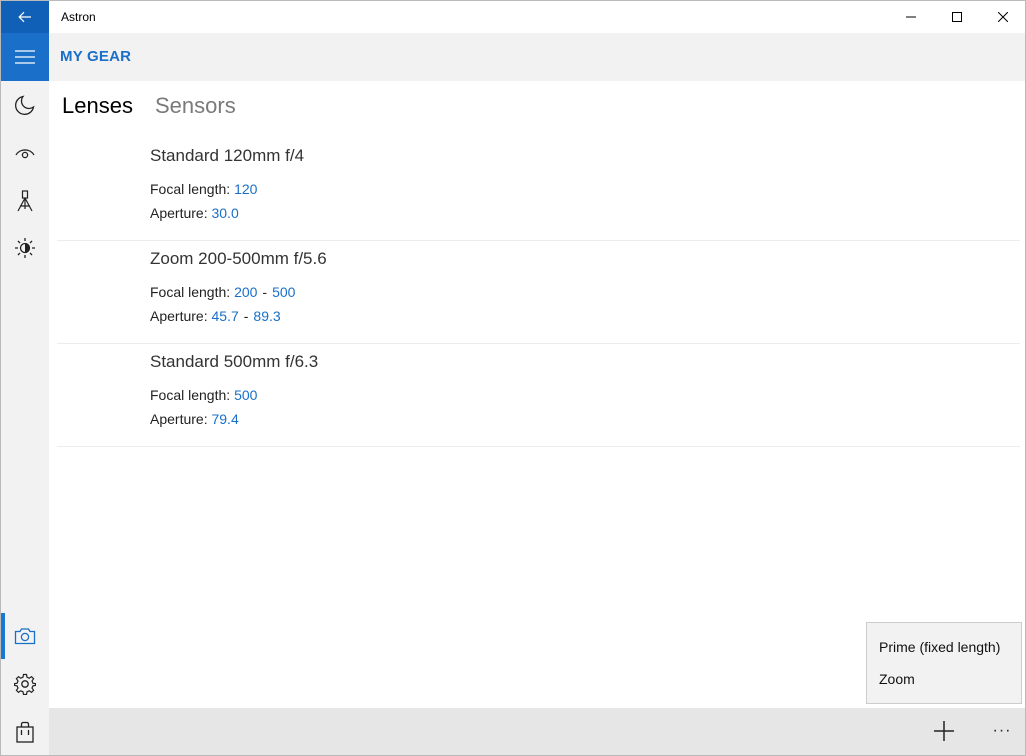 This screenshot has width=1026, height=756. I want to click on minimize-icon, so click(911, 17).